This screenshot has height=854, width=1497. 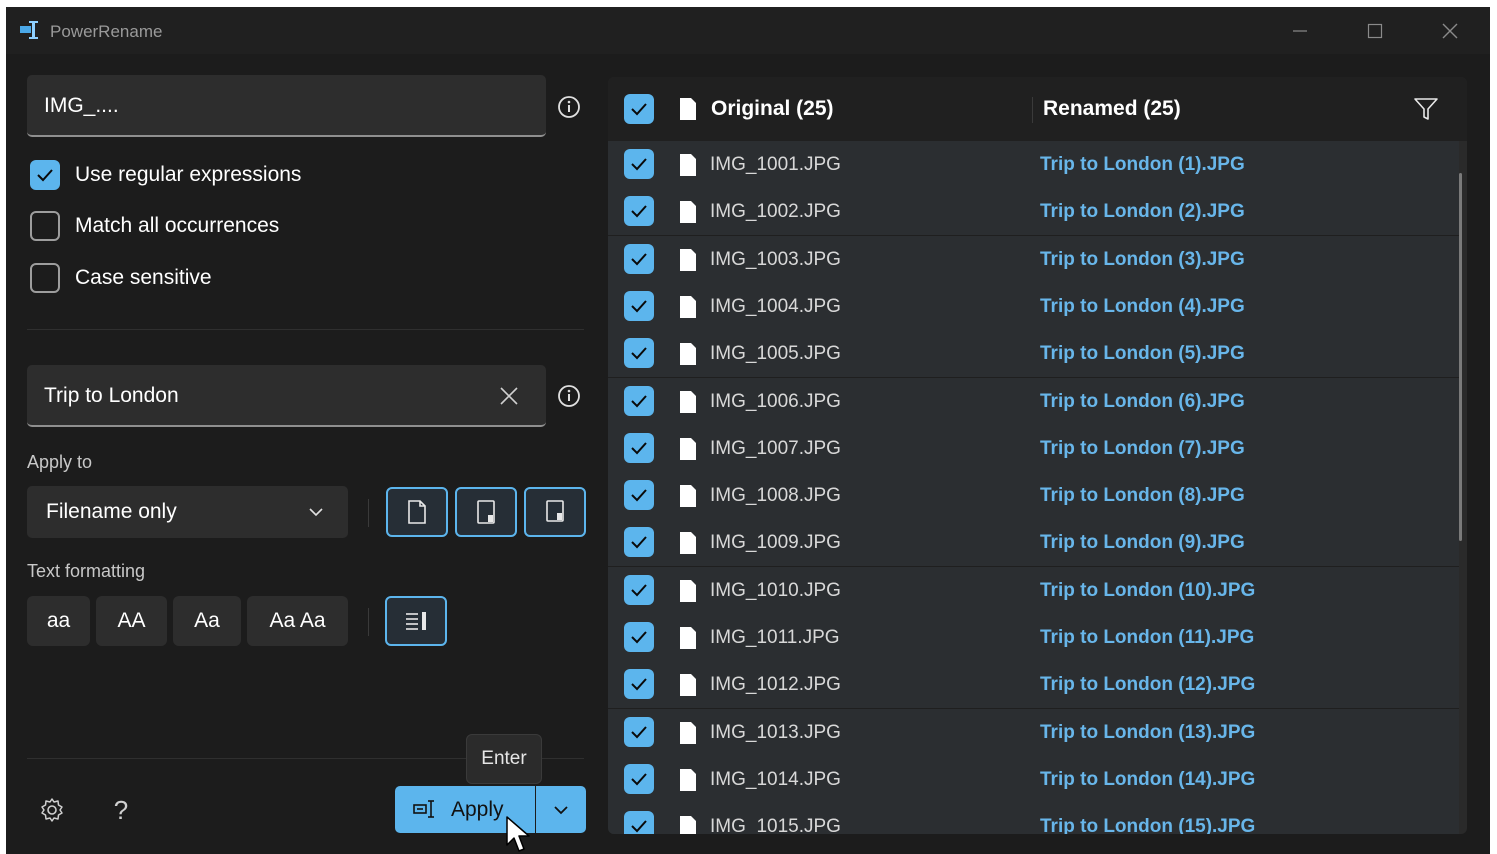 What do you see at coordinates (1142, 212) in the screenshot?
I see `renamed-filename: Trip to London (2).JPG` at bounding box center [1142, 212].